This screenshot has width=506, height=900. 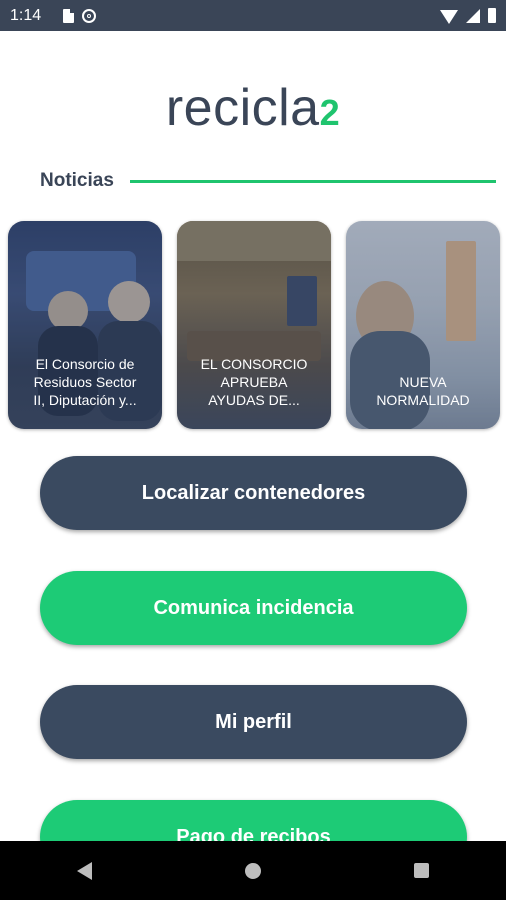 What do you see at coordinates (423, 391) in the screenshot?
I see `news-card-title: NUEVA NORMALIDAD` at bounding box center [423, 391].